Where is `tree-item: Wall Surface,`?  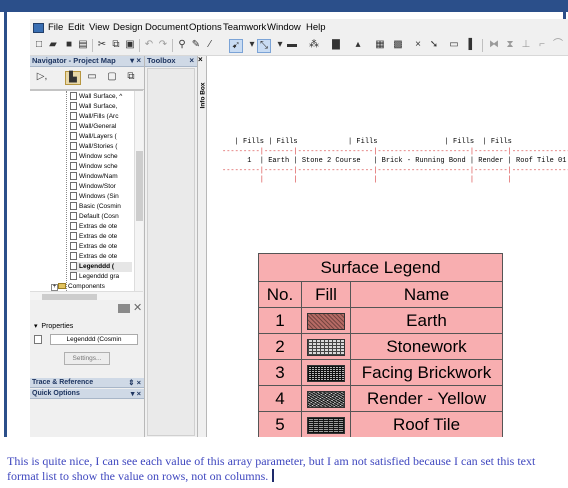
tree-item: Wall Surface, is located at coordinates (101, 107).